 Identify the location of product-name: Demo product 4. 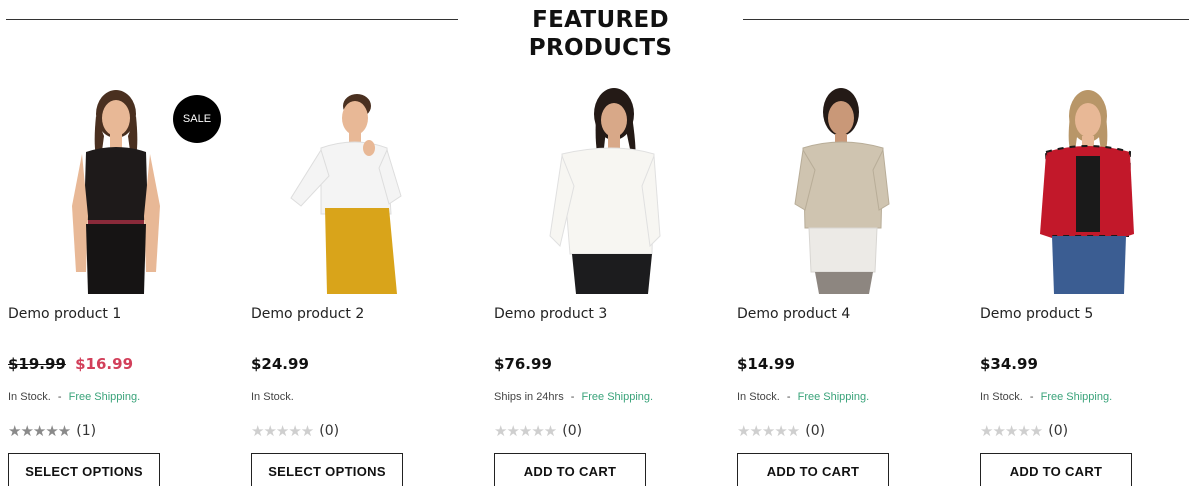
(793, 314).